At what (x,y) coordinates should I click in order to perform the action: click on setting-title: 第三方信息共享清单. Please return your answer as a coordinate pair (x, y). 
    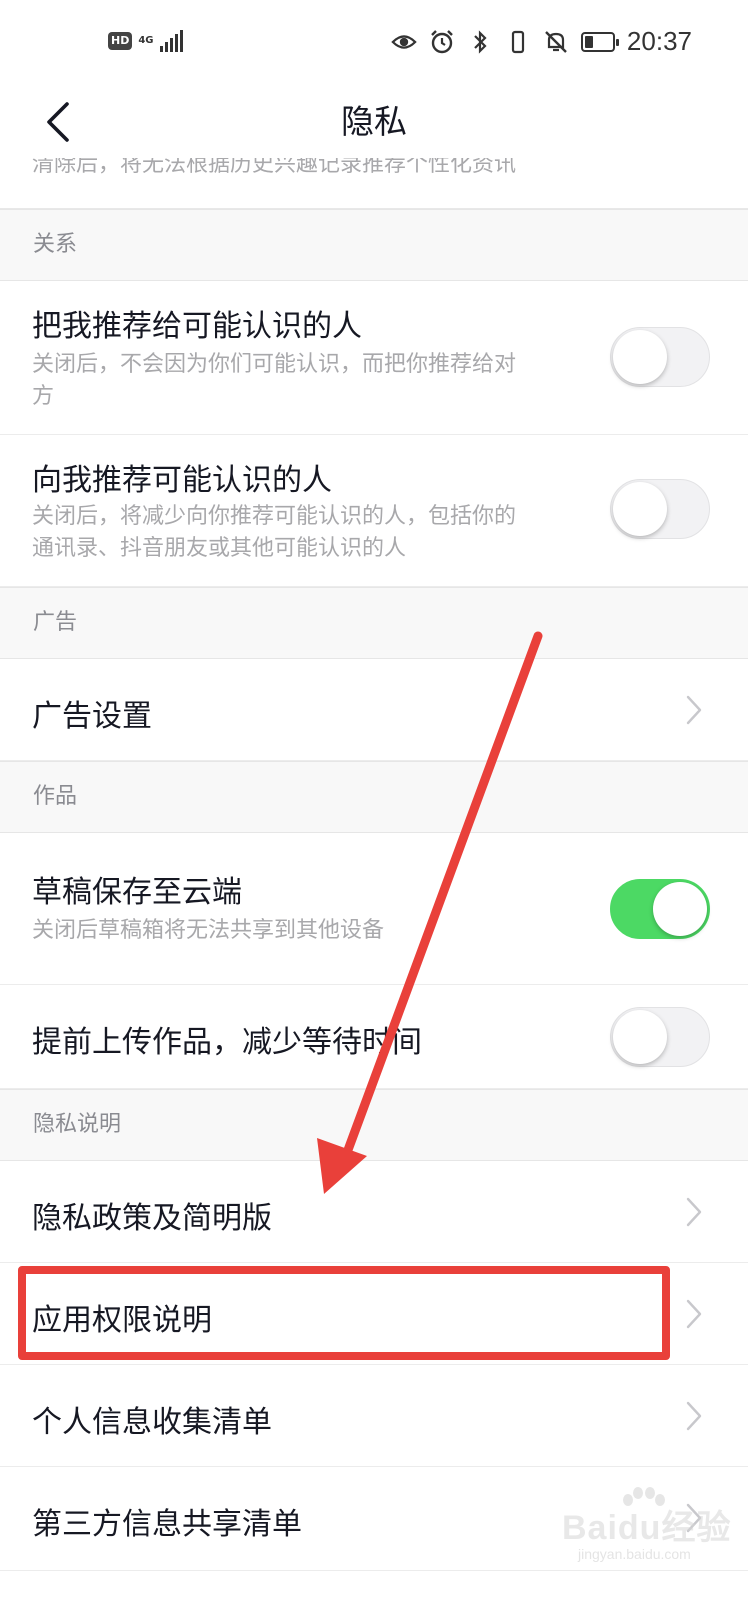
    Looking at the image, I should click on (167, 1524).